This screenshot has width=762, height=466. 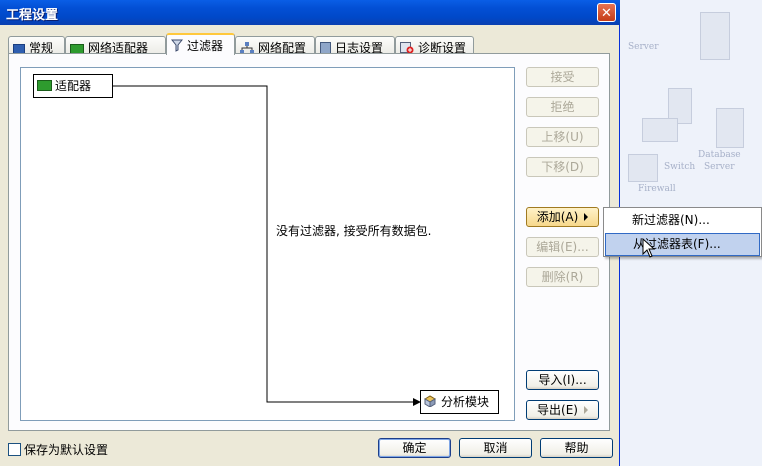 What do you see at coordinates (730, 128) in the screenshot?
I see `database-server-icon` at bounding box center [730, 128].